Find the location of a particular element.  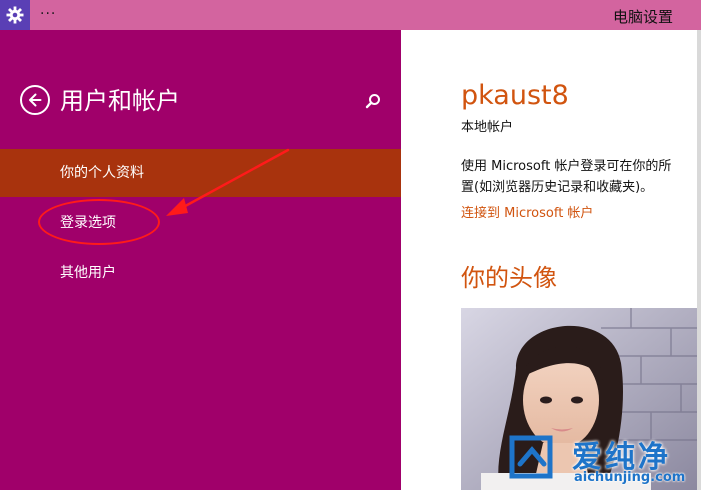

annotation-circle is located at coordinates (99, 222).